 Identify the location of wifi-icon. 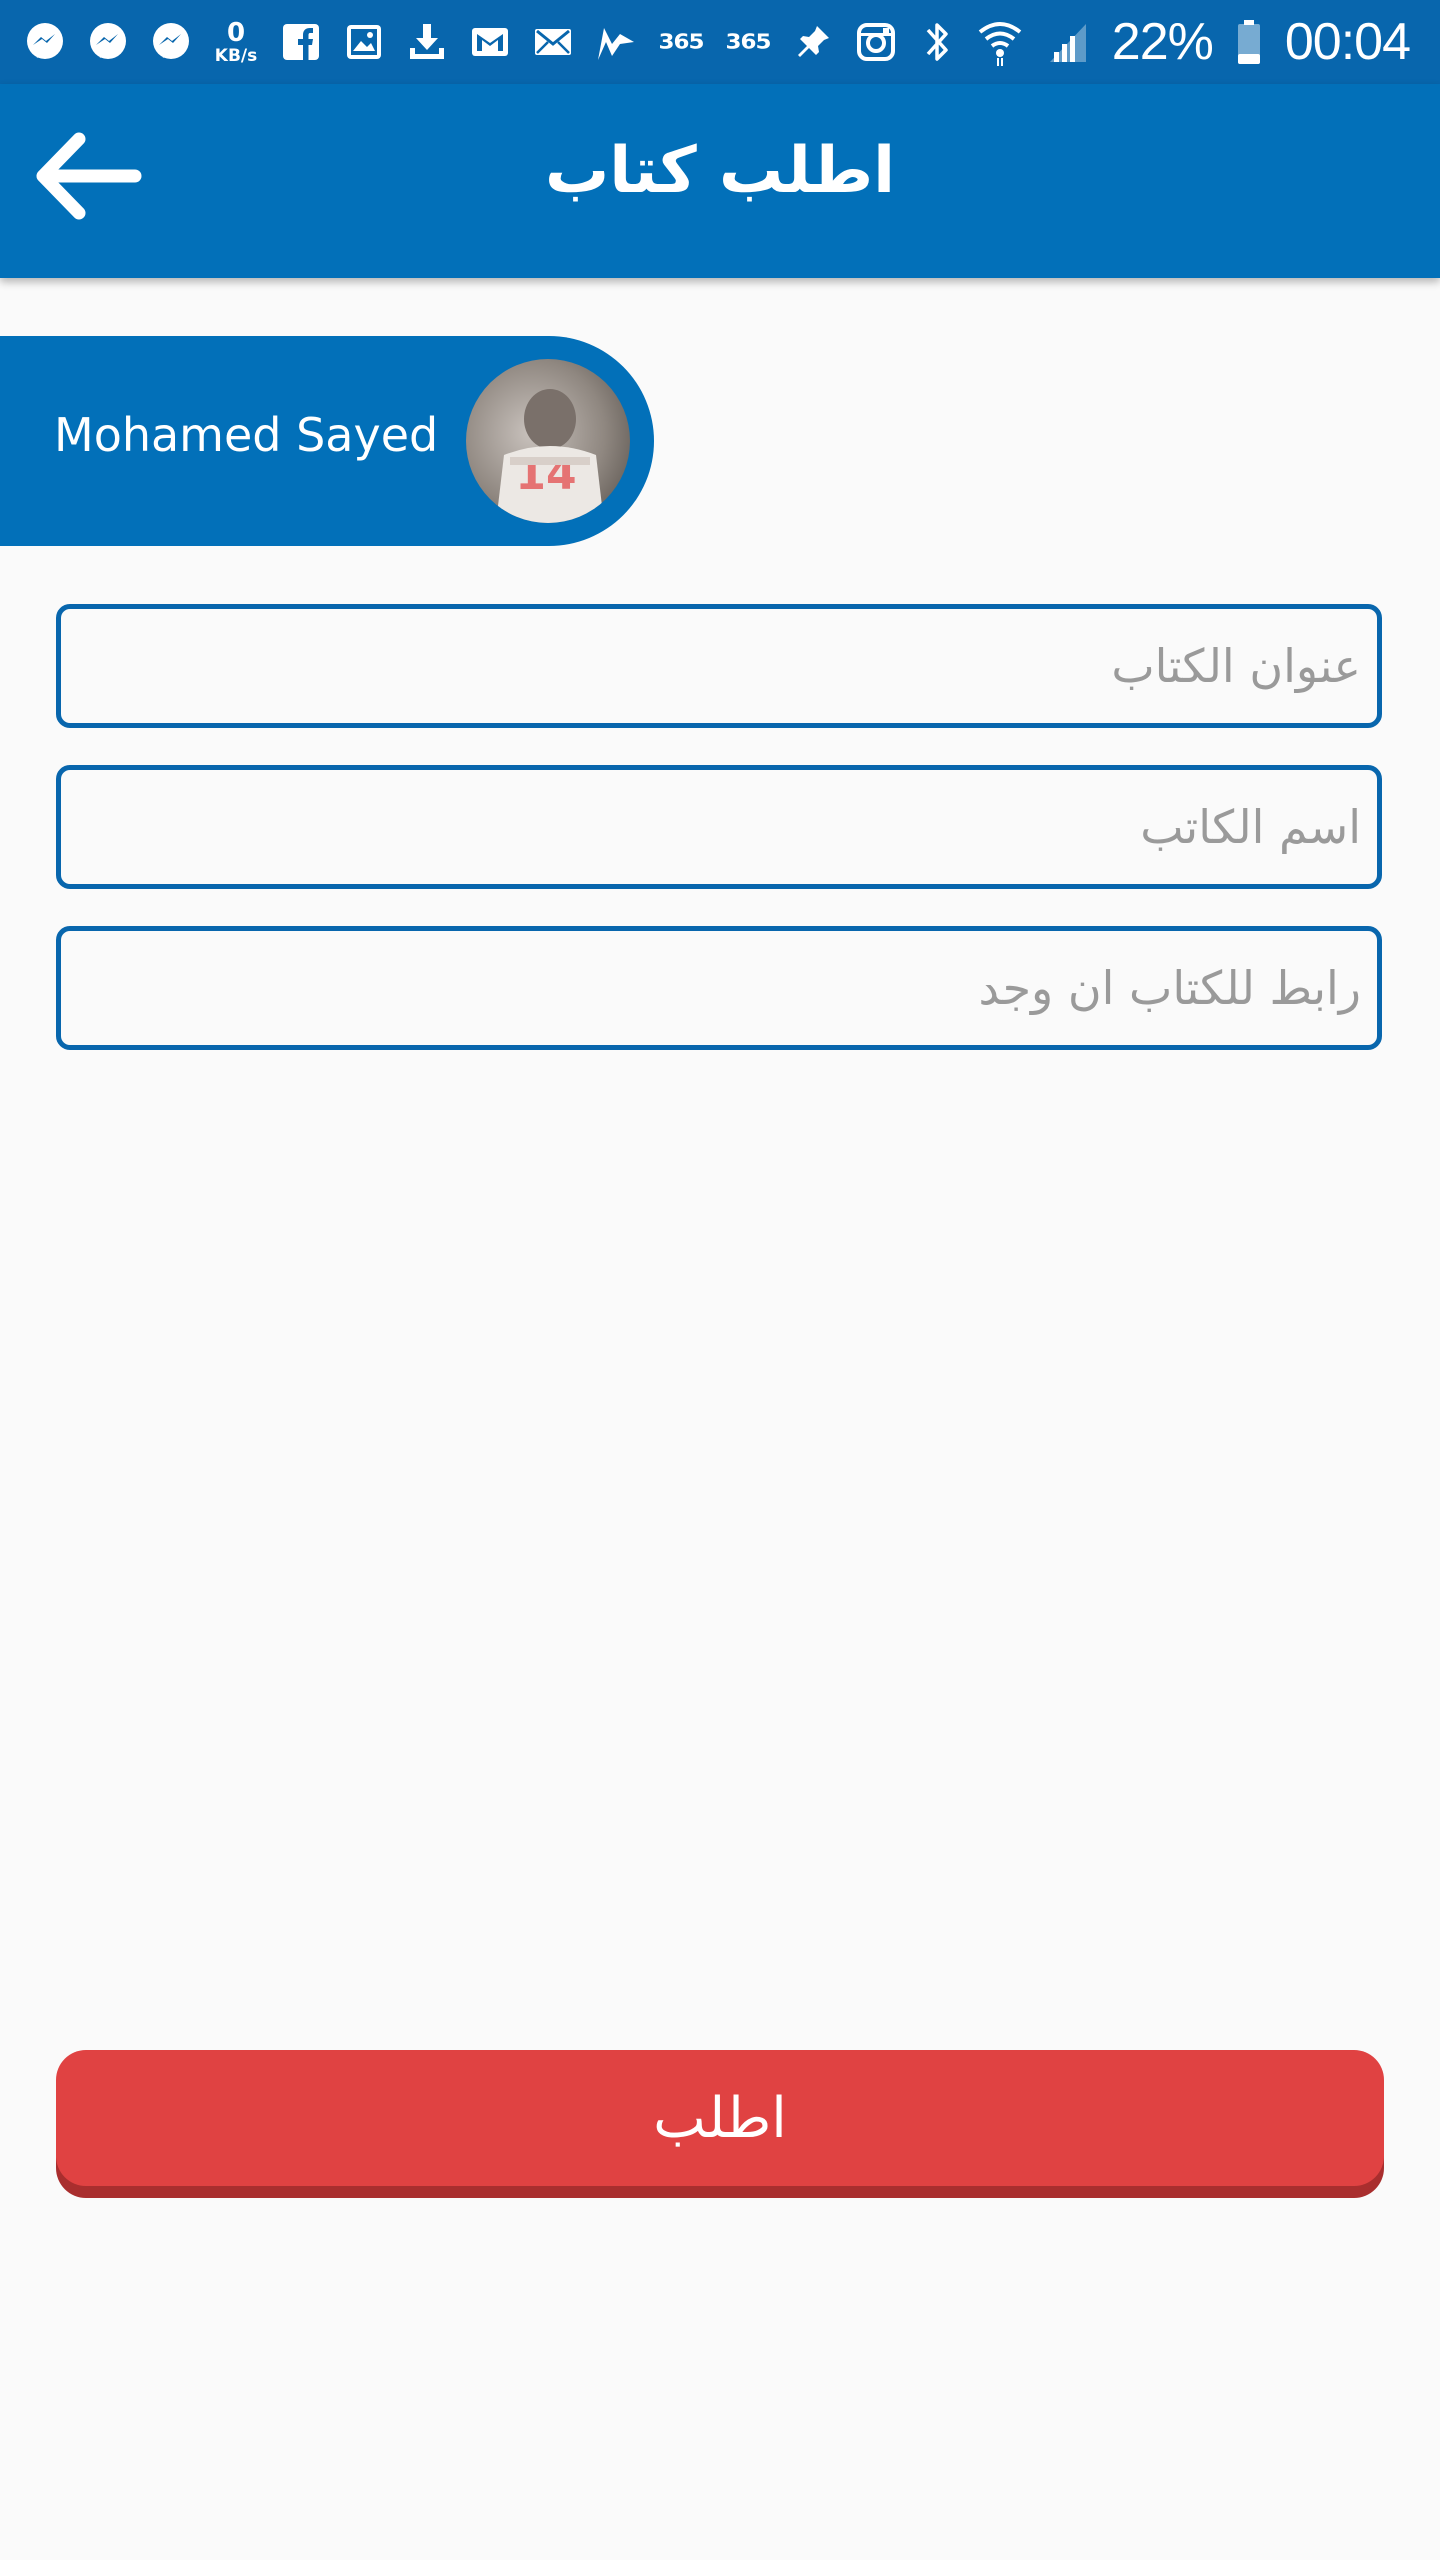
(1000, 42).